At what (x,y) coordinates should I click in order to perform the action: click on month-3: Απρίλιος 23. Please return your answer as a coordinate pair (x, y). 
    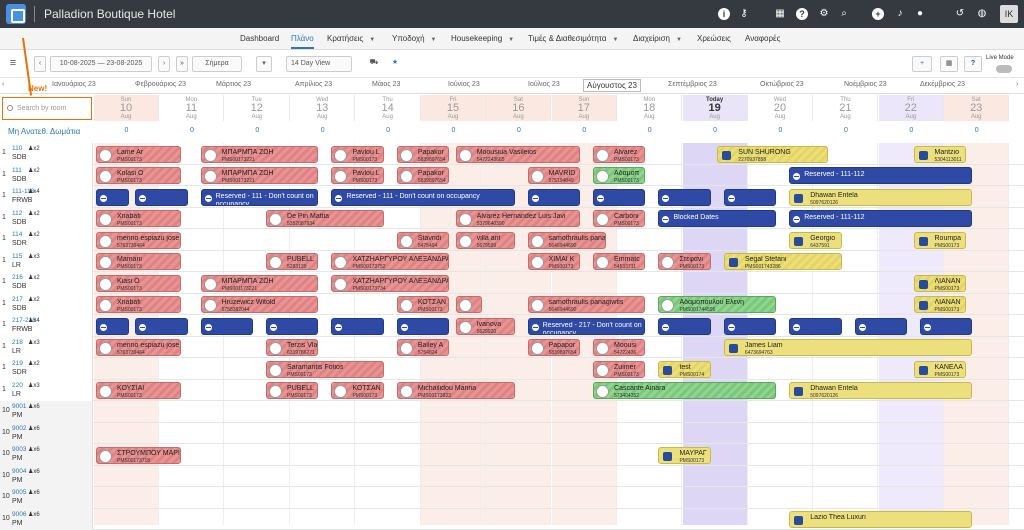
    Looking at the image, I should click on (313, 84).